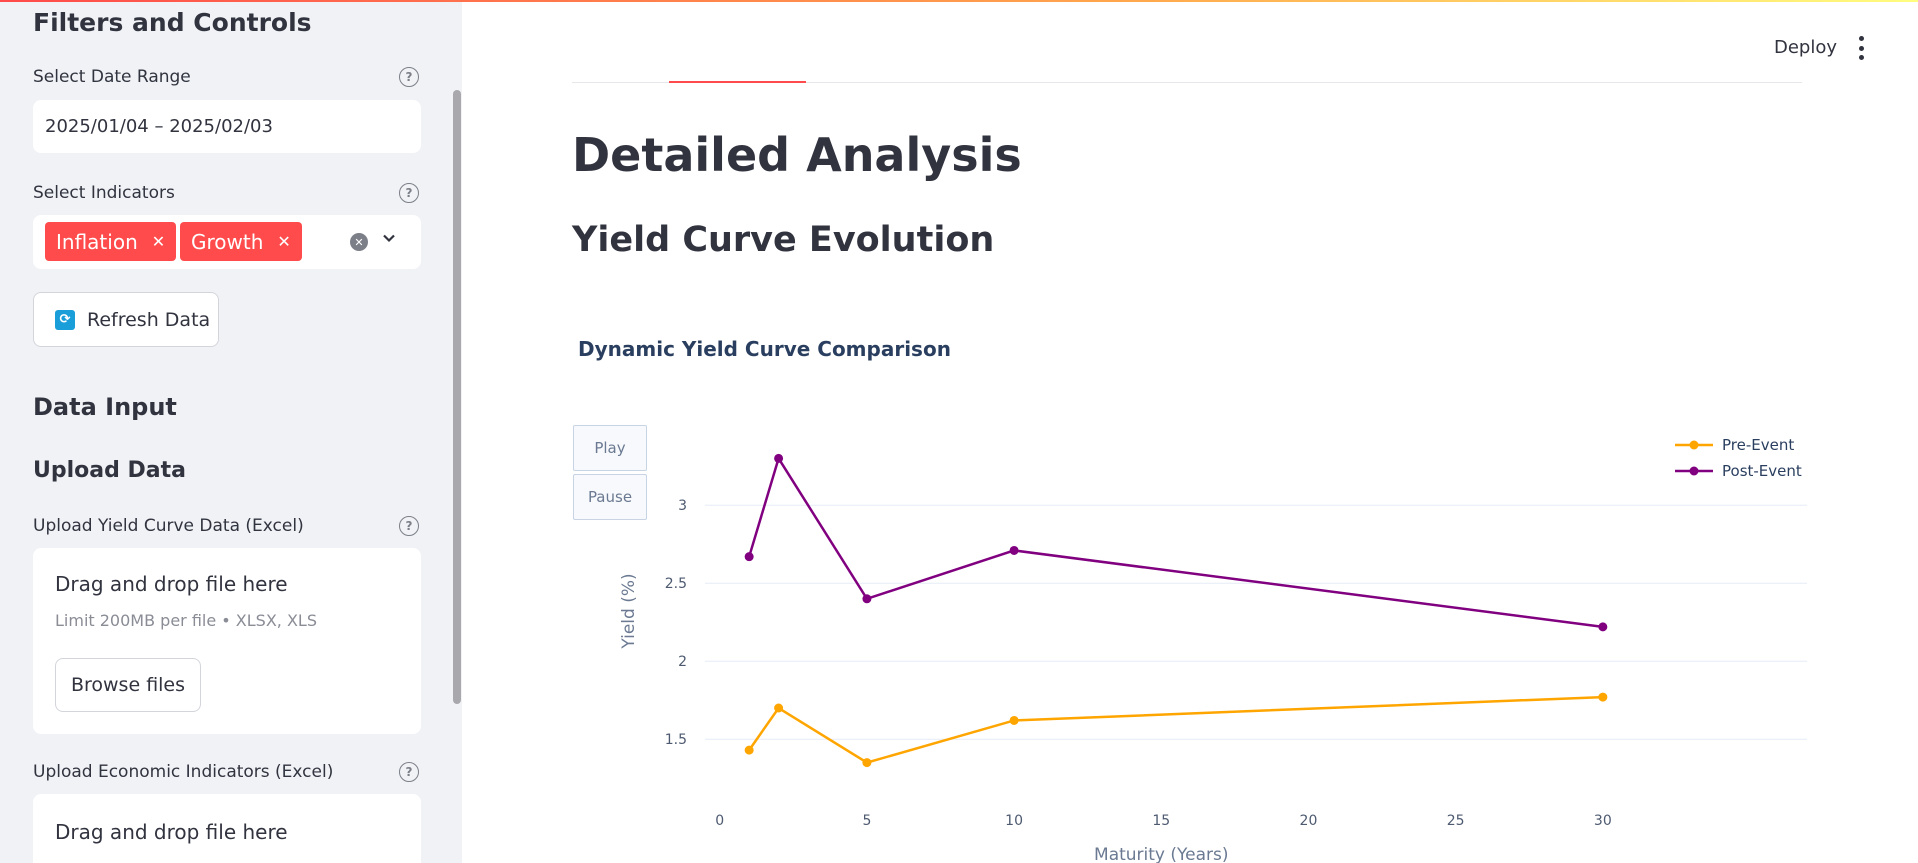  I want to click on x-tick-label: 20, so click(1309, 821).